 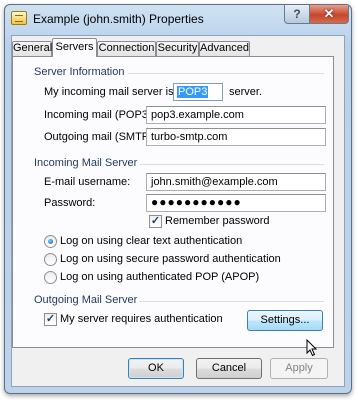 I want to click on close-icon: ✕, so click(x=329, y=13).